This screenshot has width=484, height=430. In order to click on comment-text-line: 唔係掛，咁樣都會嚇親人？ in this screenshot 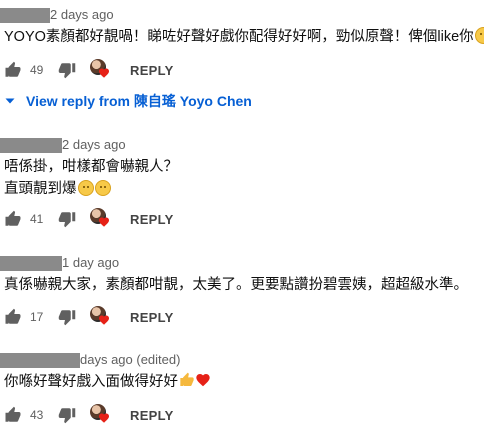, I will do `click(91, 167)`.